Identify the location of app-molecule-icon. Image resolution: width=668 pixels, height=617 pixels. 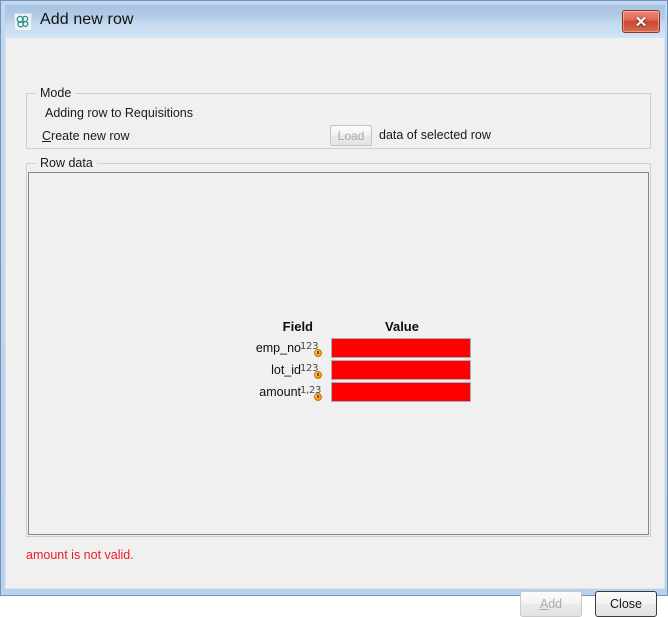
(23, 22).